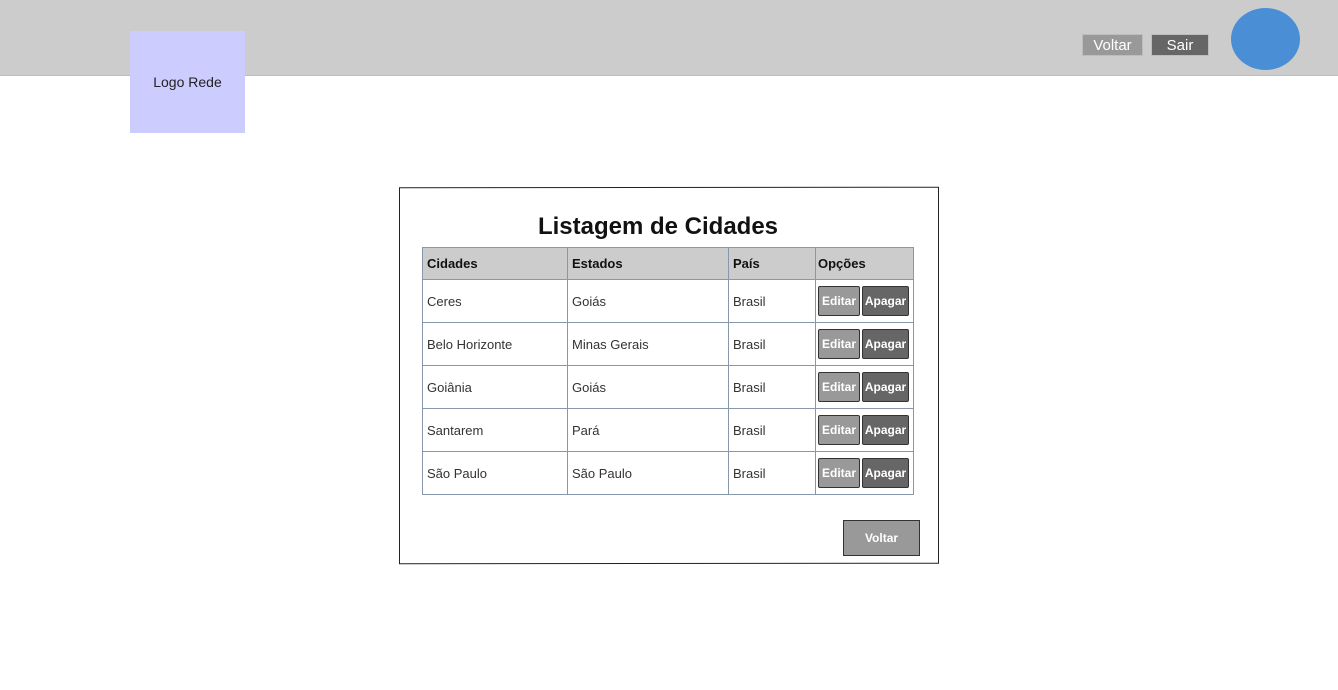 The width and height of the screenshot is (1338, 690). Describe the element at coordinates (648, 430) in the screenshot. I see `state-cell: Pará` at that location.